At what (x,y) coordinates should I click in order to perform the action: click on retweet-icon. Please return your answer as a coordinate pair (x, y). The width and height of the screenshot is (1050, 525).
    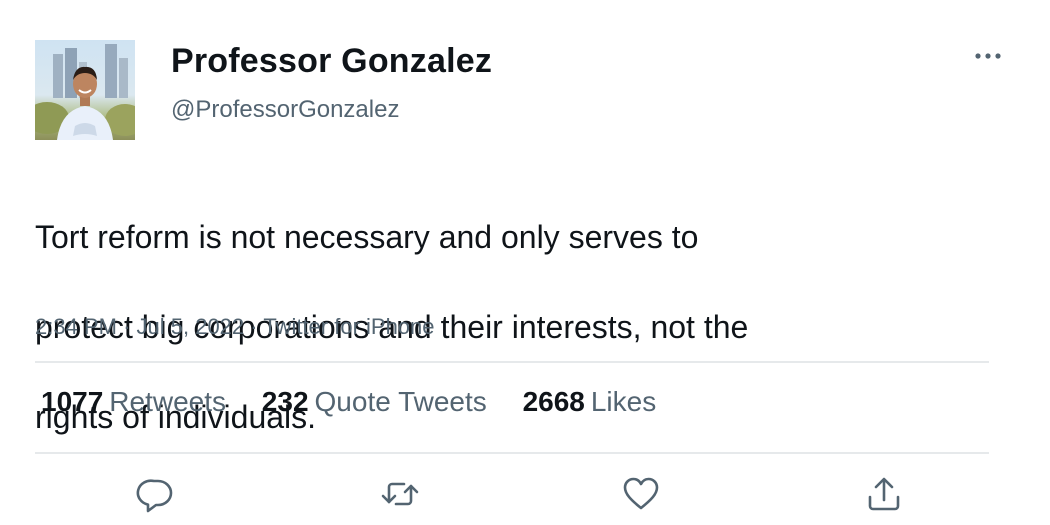
    Looking at the image, I should click on (400, 494).